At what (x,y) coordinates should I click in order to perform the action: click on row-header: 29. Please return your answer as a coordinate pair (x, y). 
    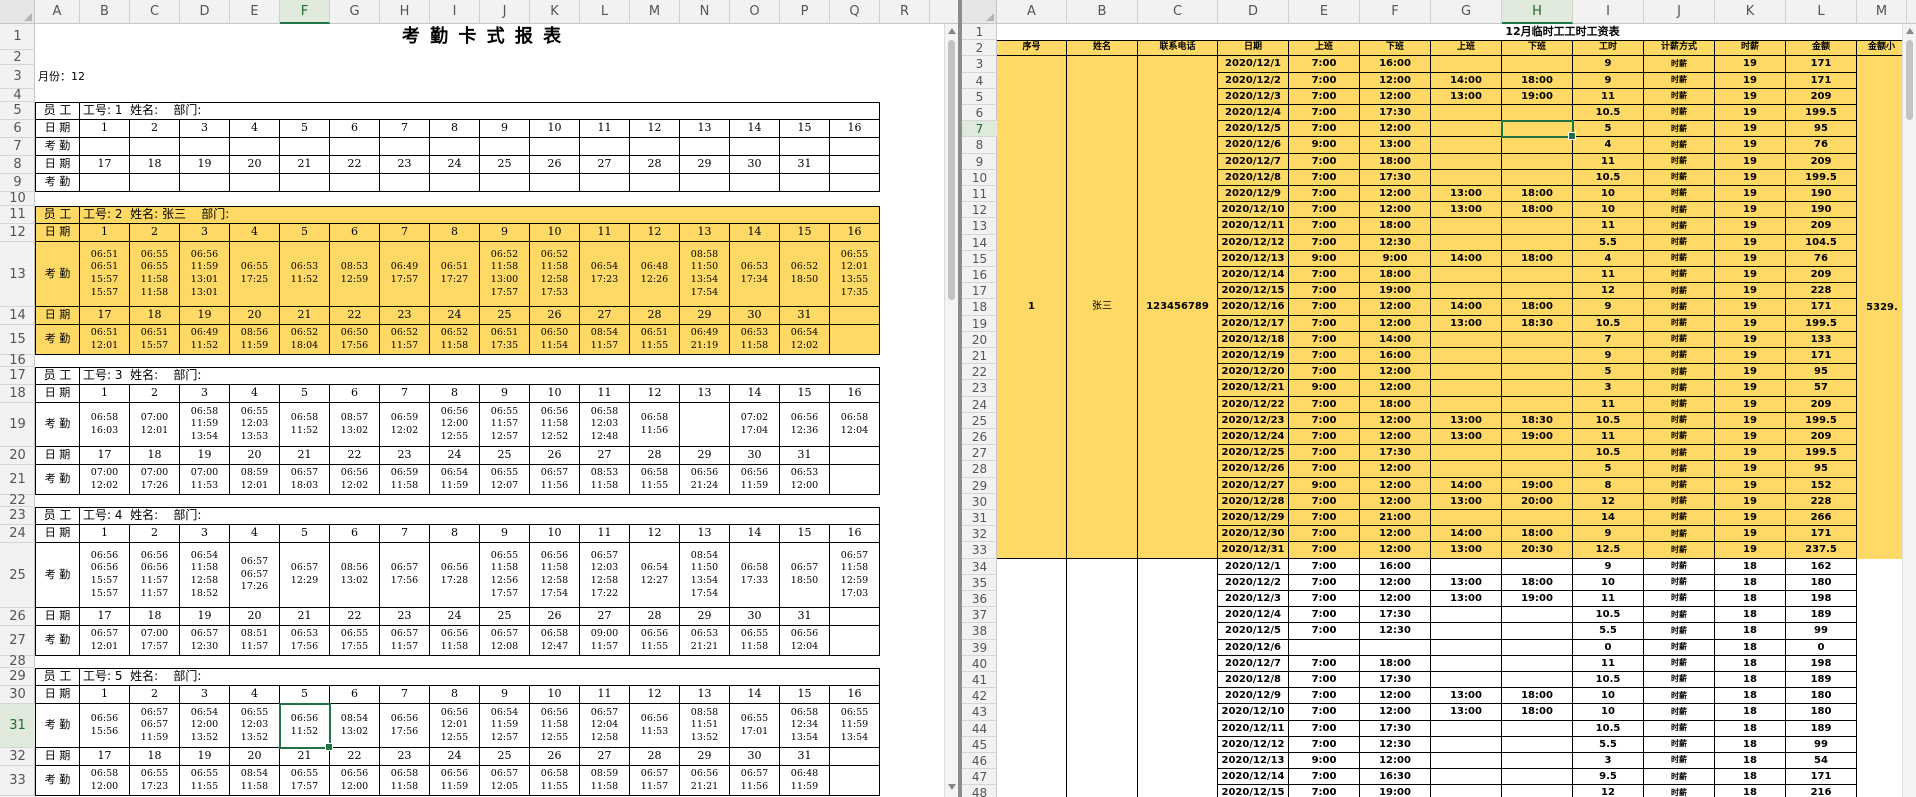
    Looking at the image, I should click on (979, 486).